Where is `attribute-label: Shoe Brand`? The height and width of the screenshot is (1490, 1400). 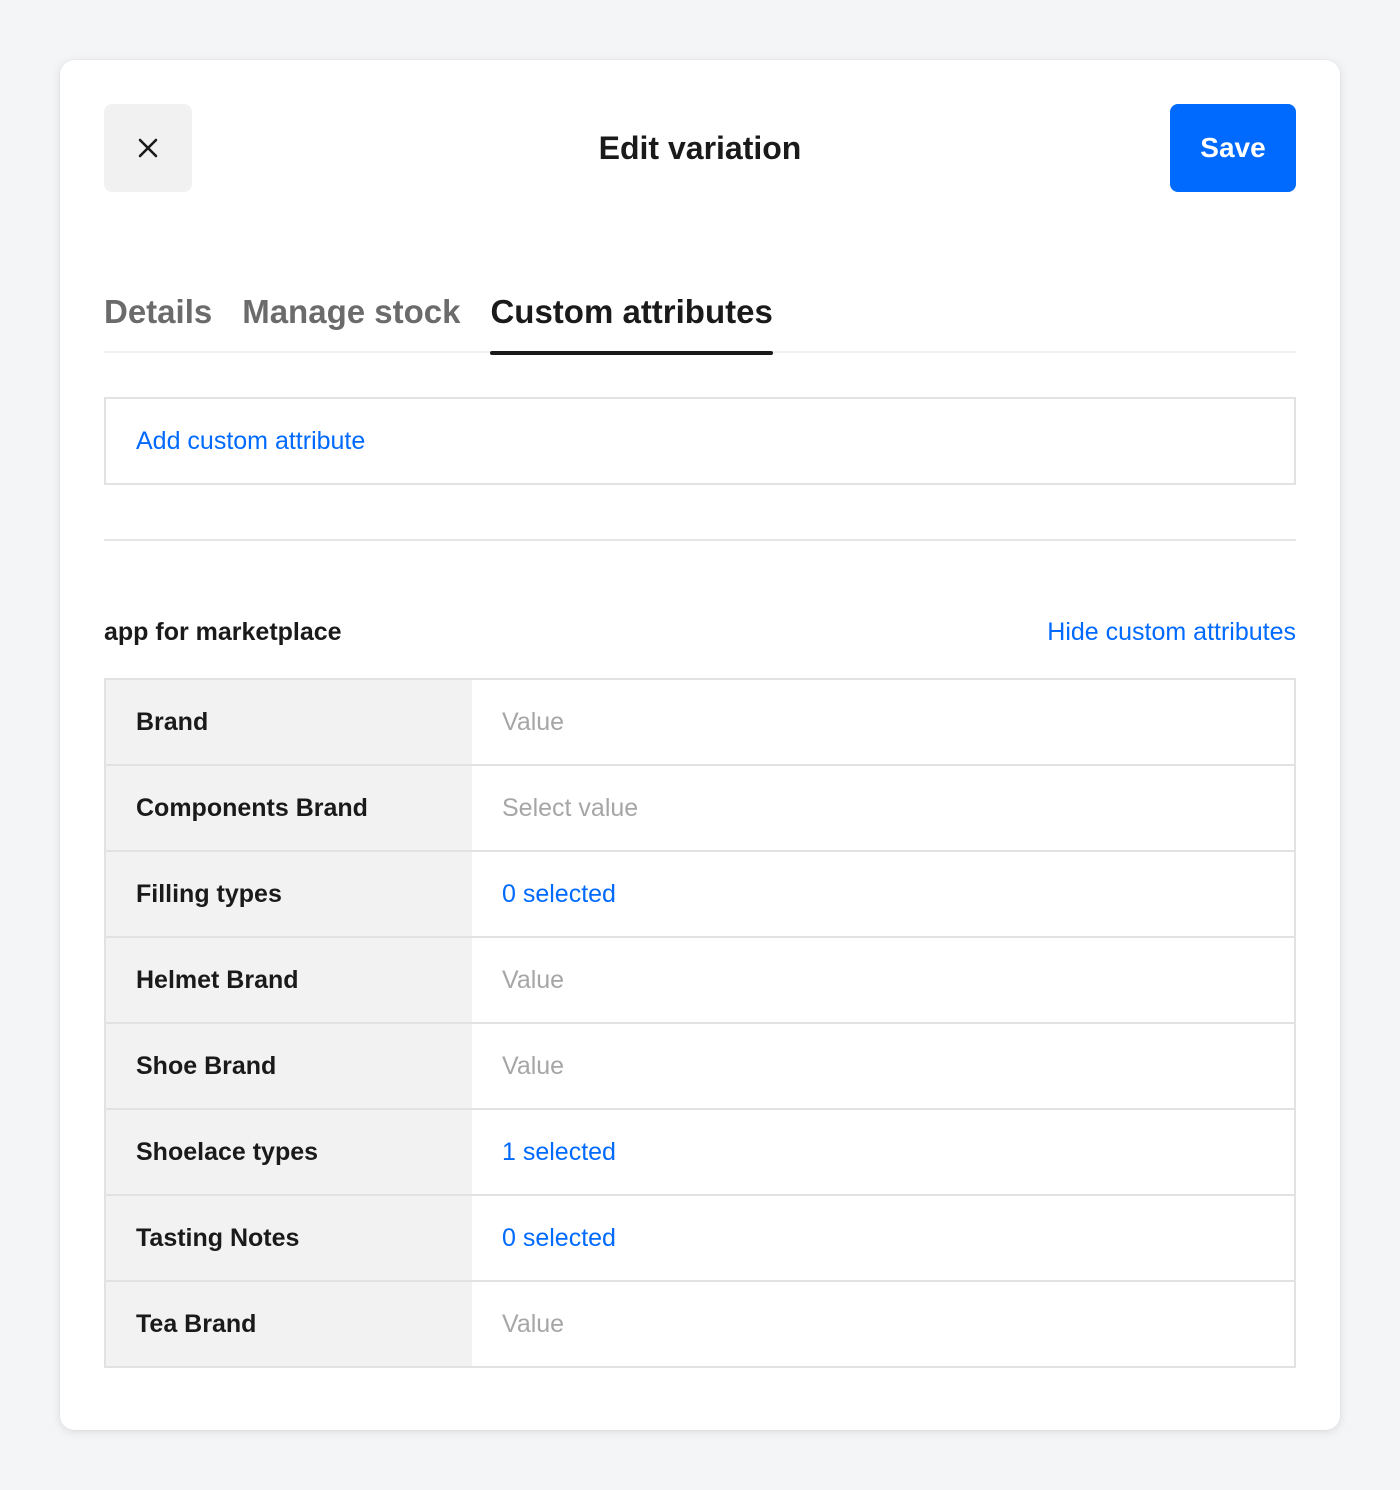
attribute-label: Shoe Brand is located at coordinates (289, 1066).